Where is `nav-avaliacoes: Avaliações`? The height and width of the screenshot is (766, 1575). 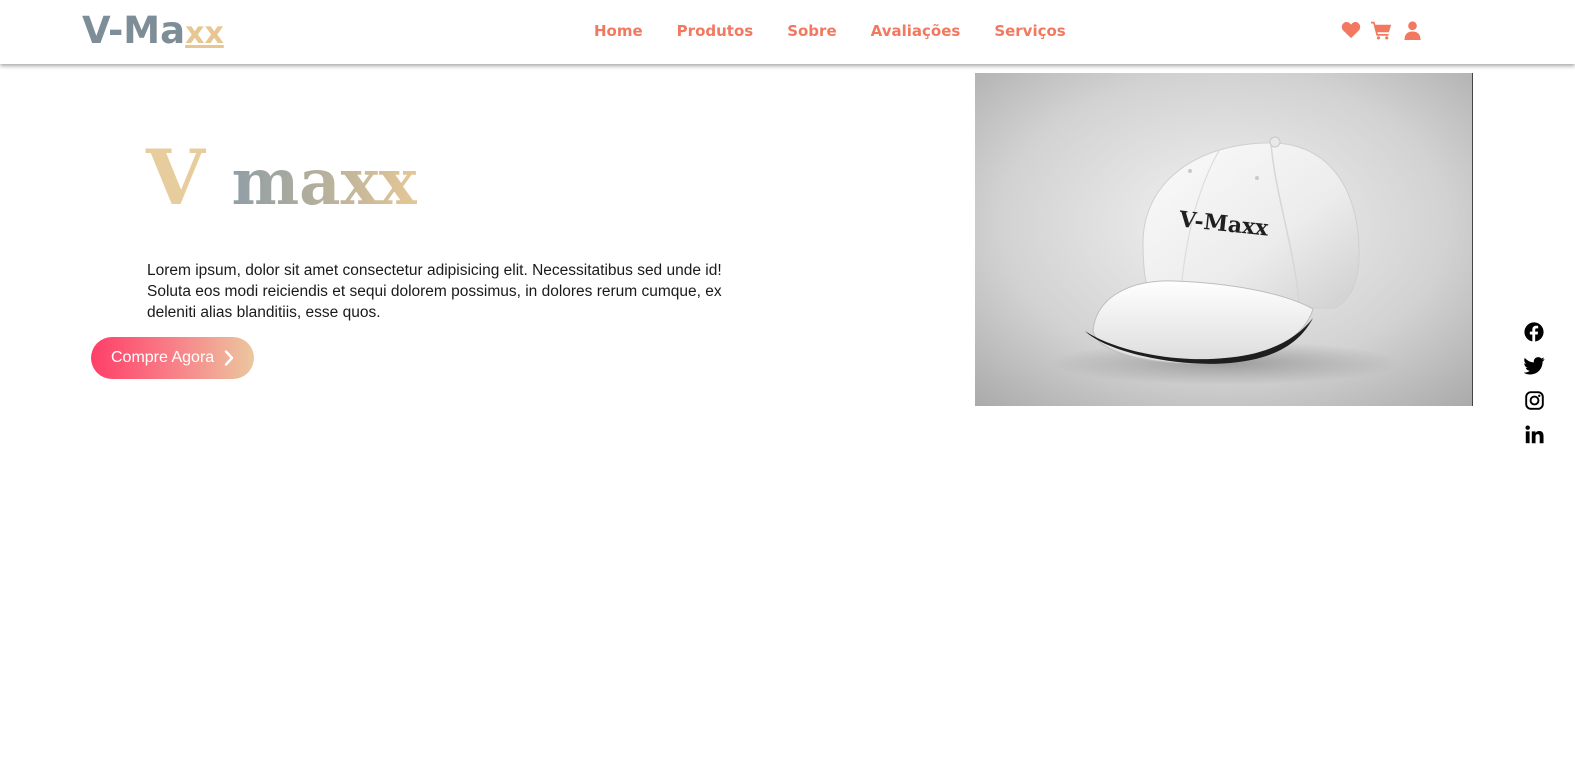 nav-avaliacoes: Avaliações is located at coordinates (916, 31).